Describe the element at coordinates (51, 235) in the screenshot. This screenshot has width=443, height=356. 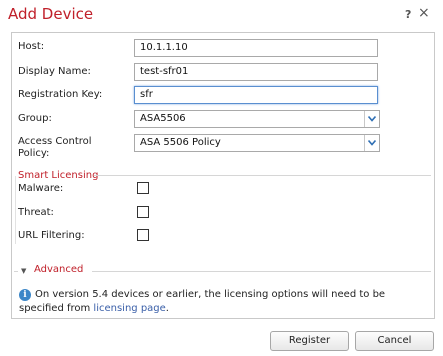
I see `url-filtering-label: URL Filtering:` at that location.